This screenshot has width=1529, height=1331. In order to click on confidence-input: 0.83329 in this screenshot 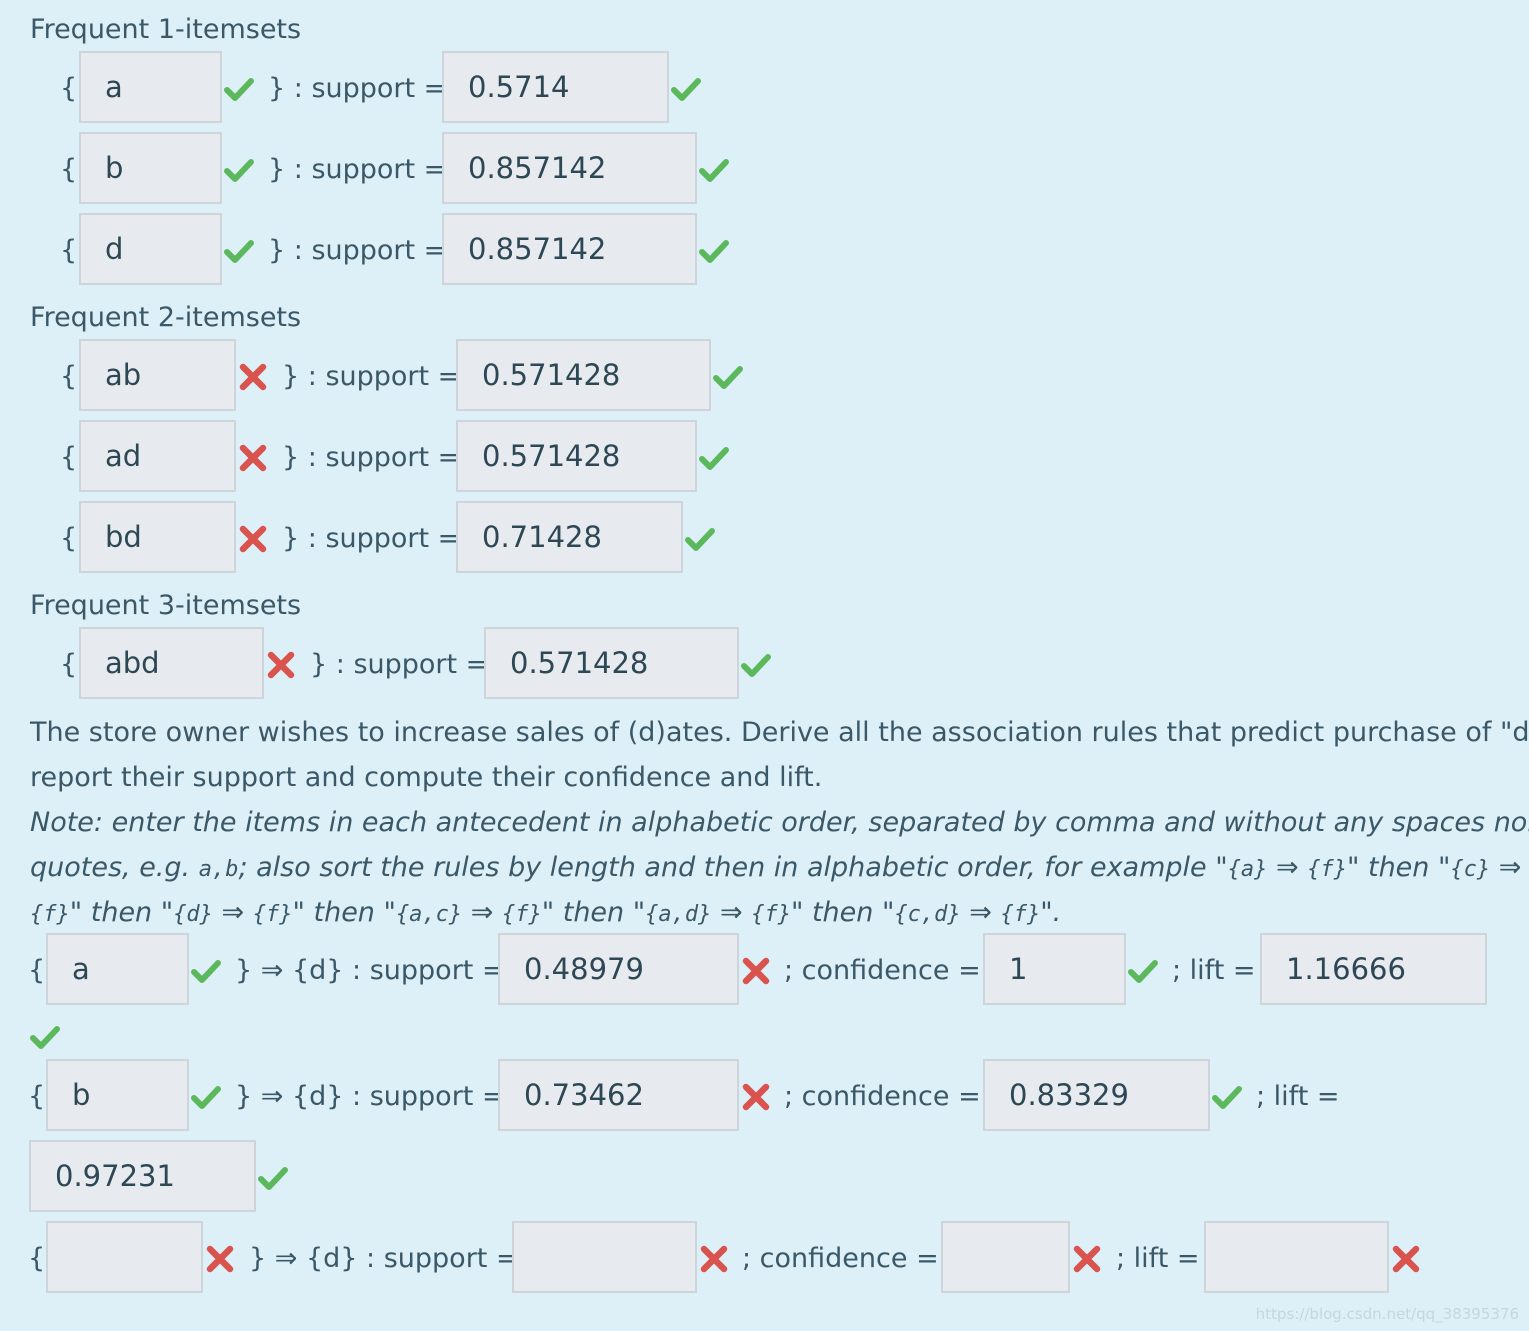, I will do `click(1096, 1095)`.